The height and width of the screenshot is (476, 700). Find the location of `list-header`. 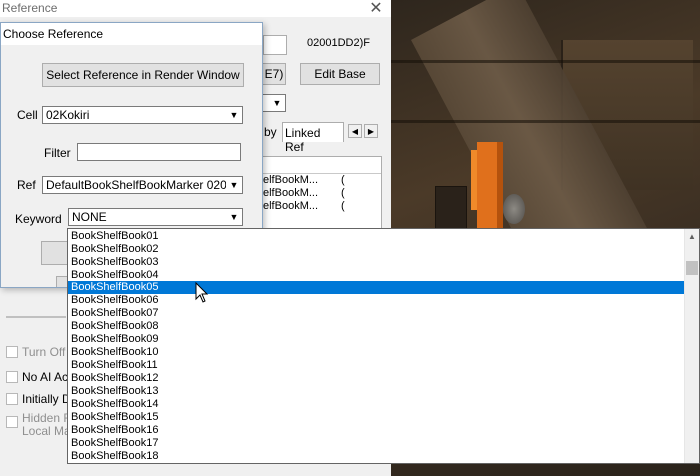

list-header is located at coordinates (322, 165).